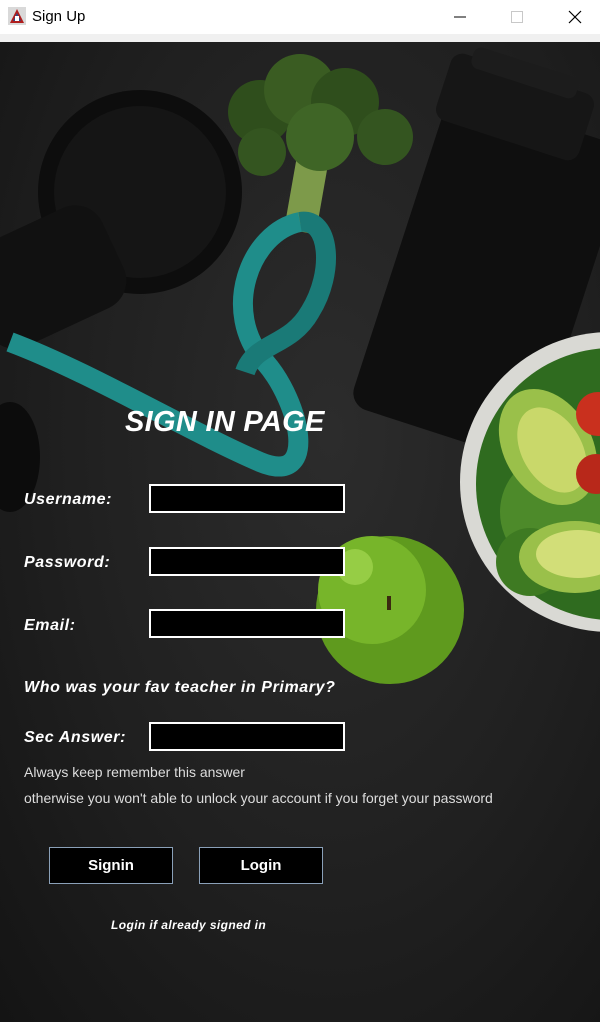 The height and width of the screenshot is (1022, 600). Describe the element at coordinates (189, 925) in the screenshot. I see `login-hint: Login if already signed in` at that location.